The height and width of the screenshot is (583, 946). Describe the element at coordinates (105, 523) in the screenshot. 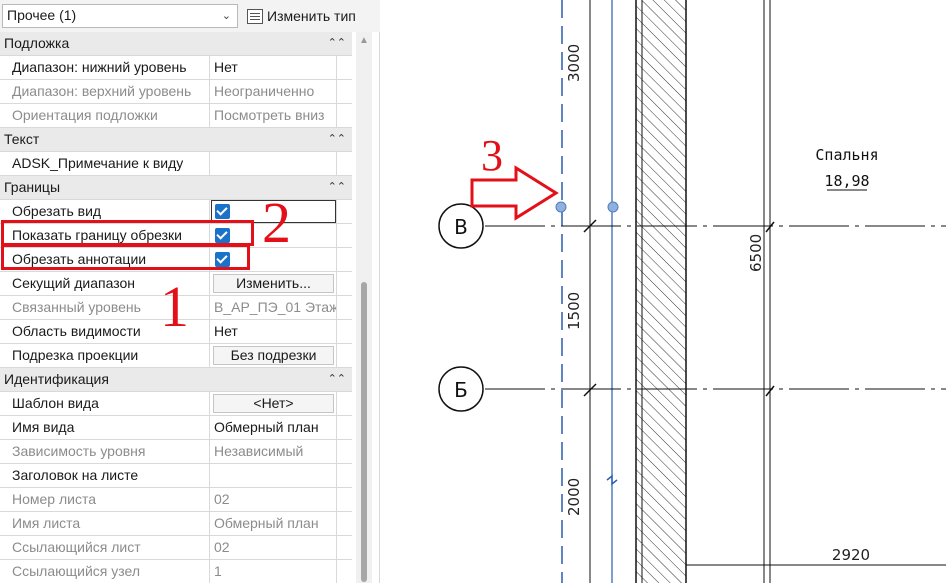

I see `property-label: Имя листа` at that location.